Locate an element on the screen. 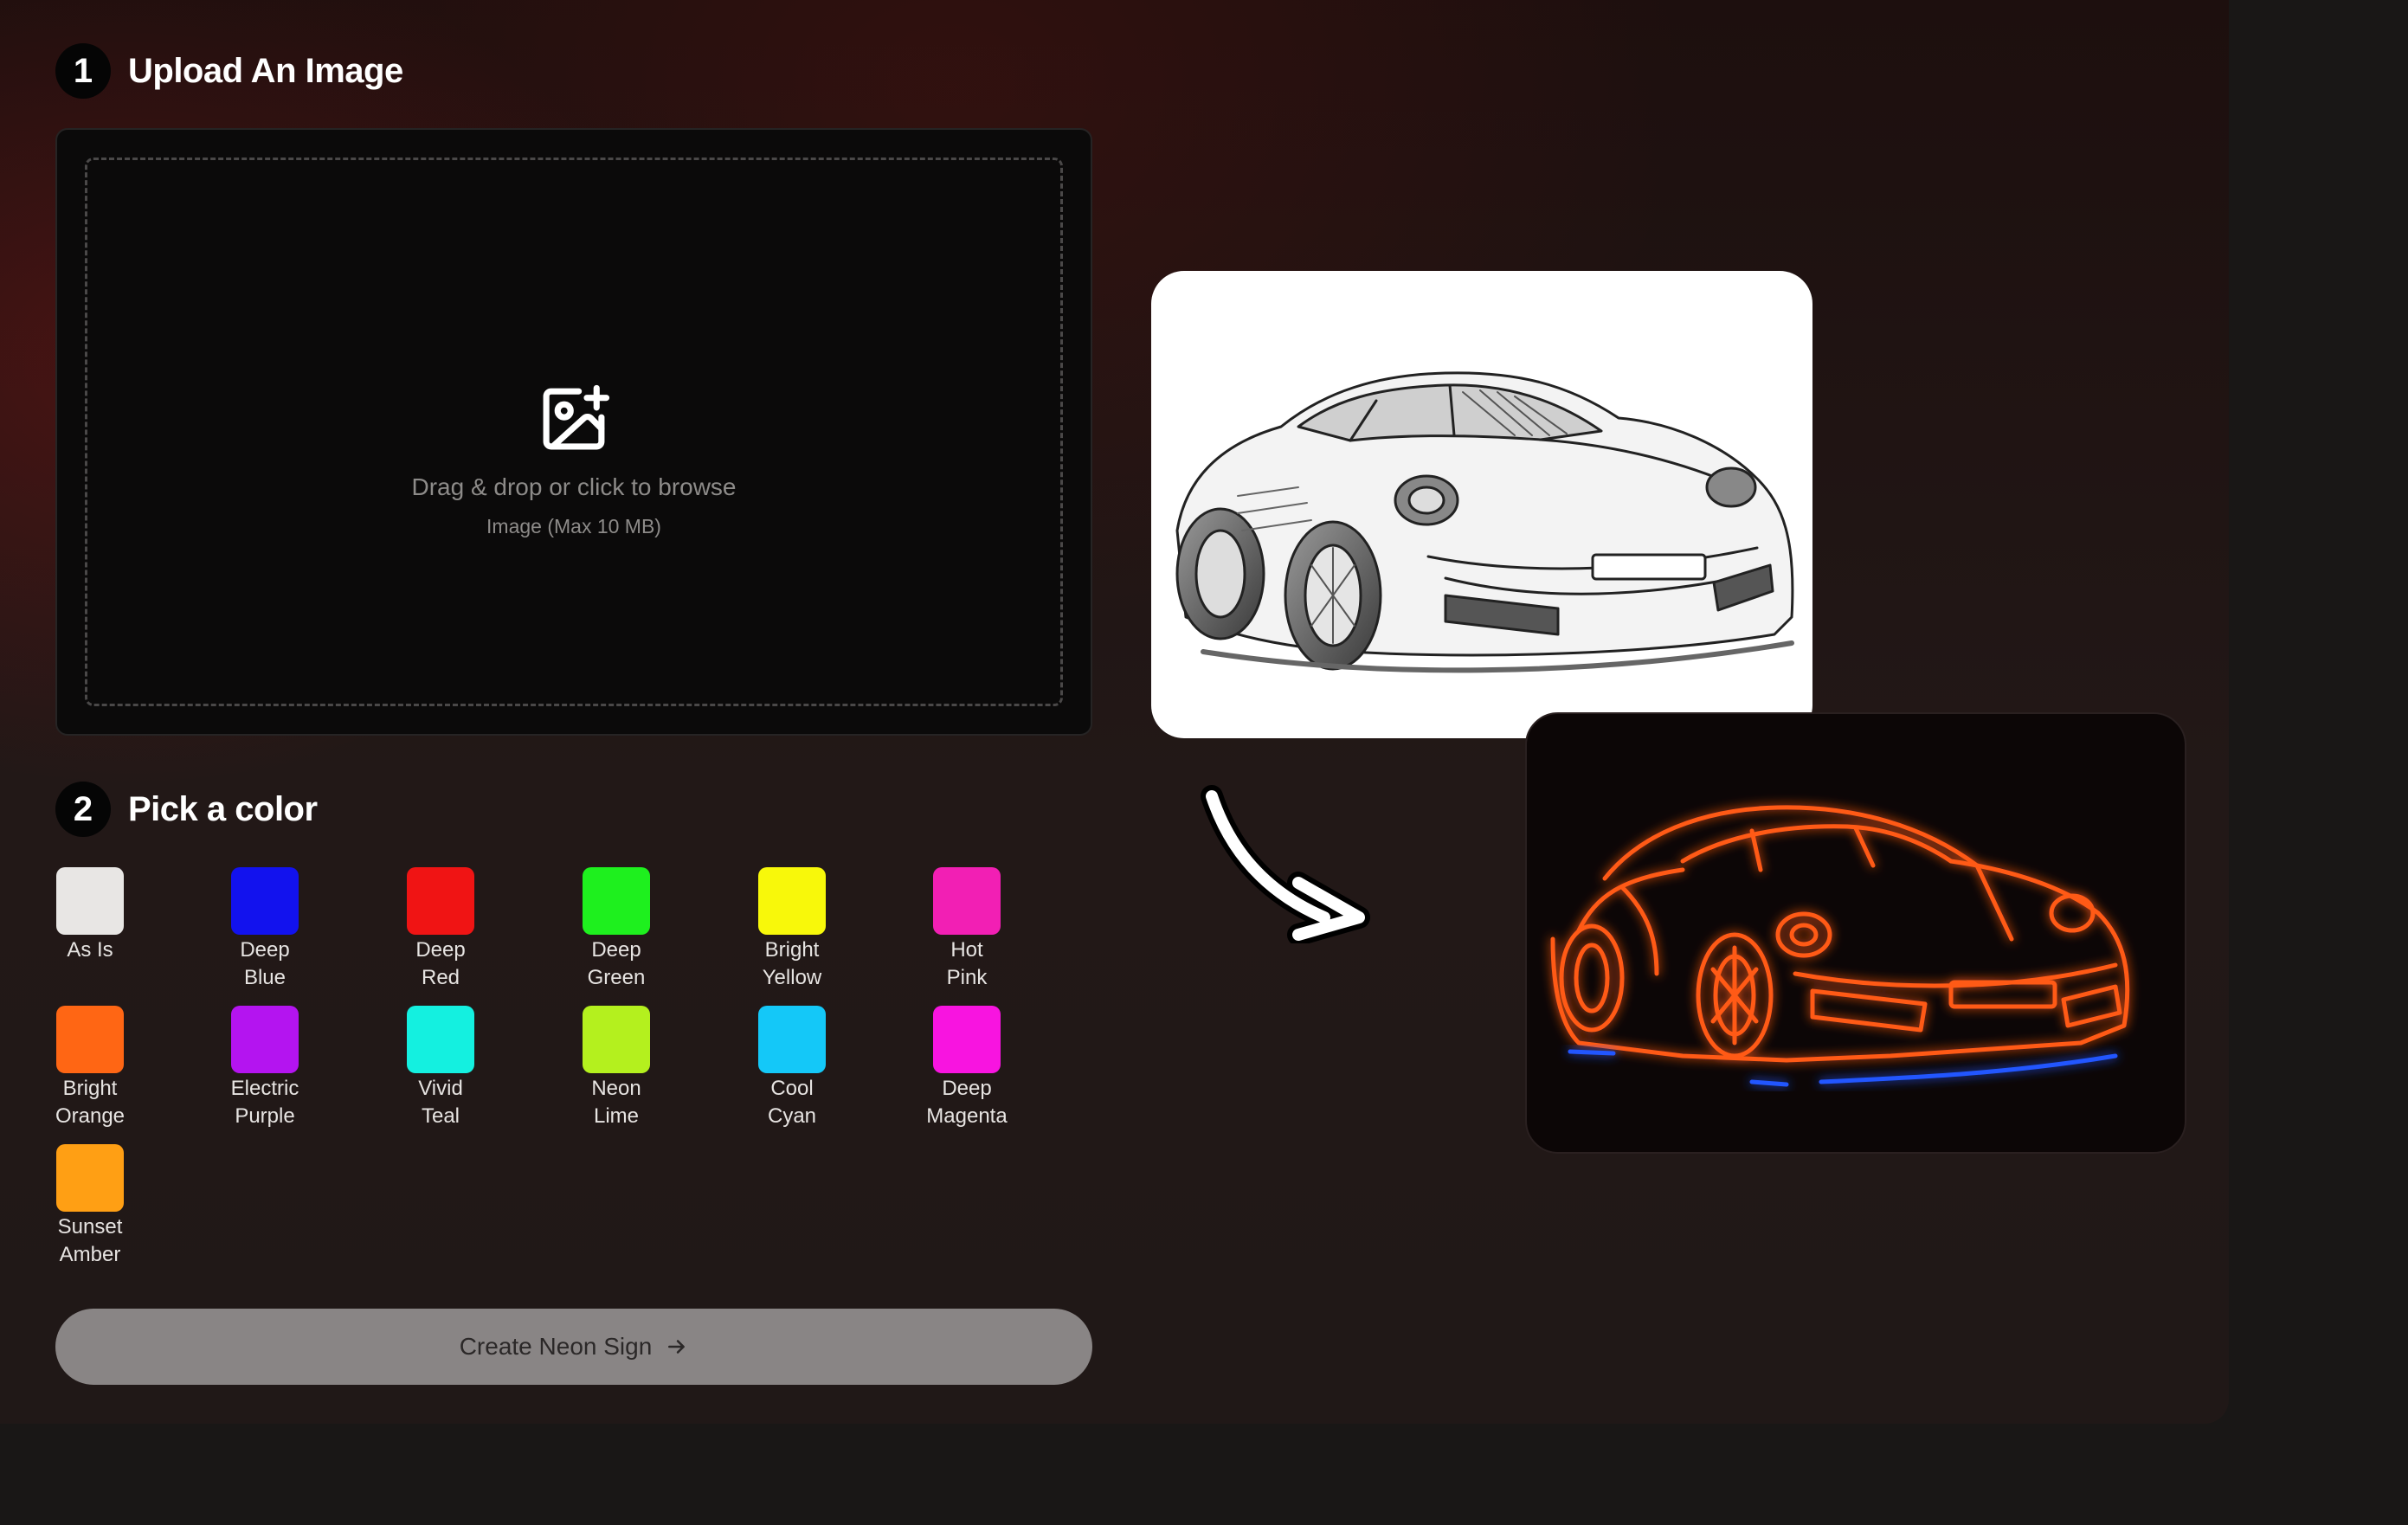 This screenshot has height=1525, width=2408. arrow-right-icon is located at coordinates (677, 1347).